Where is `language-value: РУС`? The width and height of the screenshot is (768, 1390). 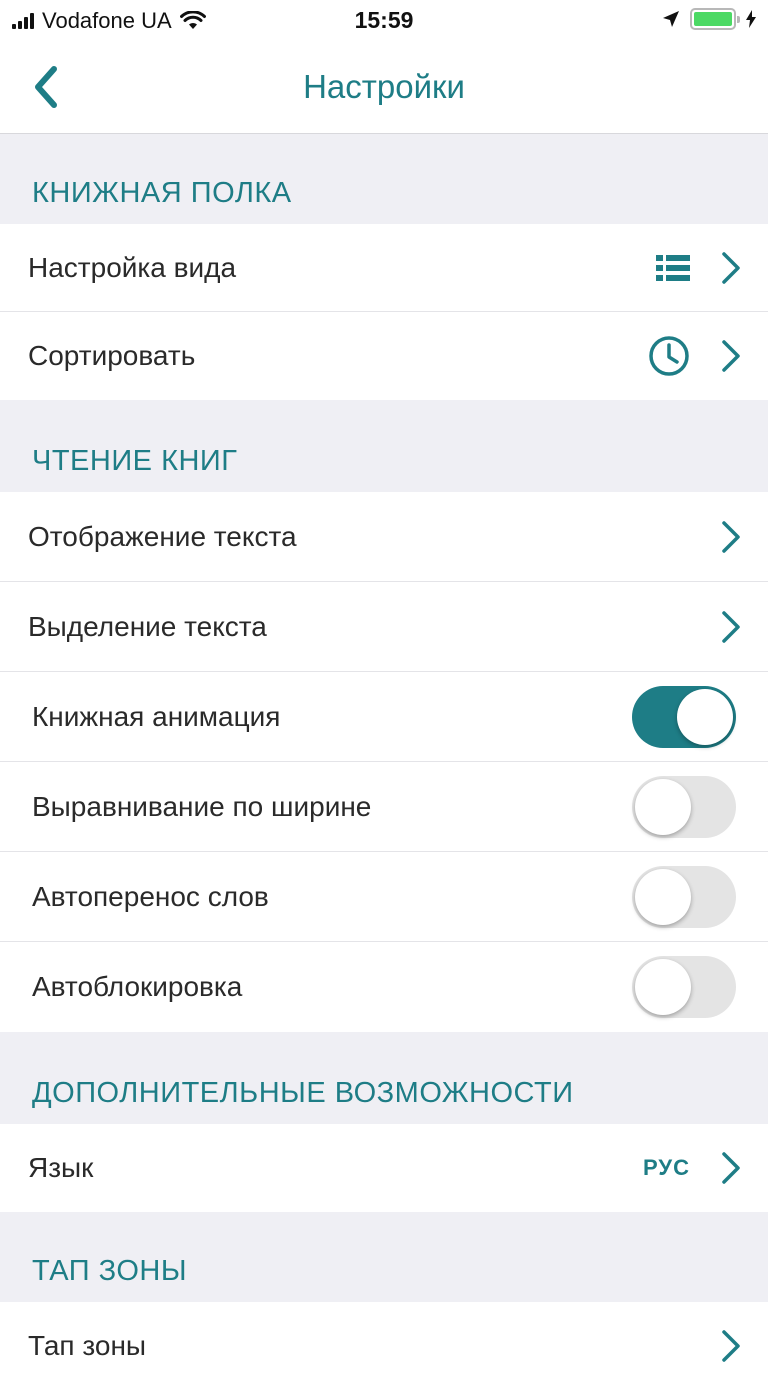 language-value: РУС is located at coordinates (666, 1167).